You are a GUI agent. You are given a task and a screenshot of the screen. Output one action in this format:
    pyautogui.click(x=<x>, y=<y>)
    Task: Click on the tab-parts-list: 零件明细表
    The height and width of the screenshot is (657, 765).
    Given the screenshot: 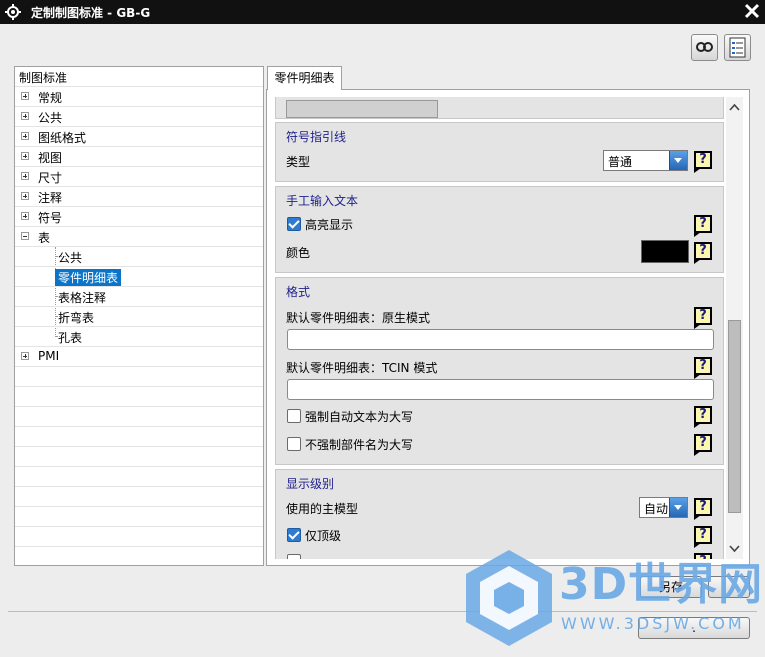 What is the action you would take?
    pyautogui.click(x=304, y=78)
    